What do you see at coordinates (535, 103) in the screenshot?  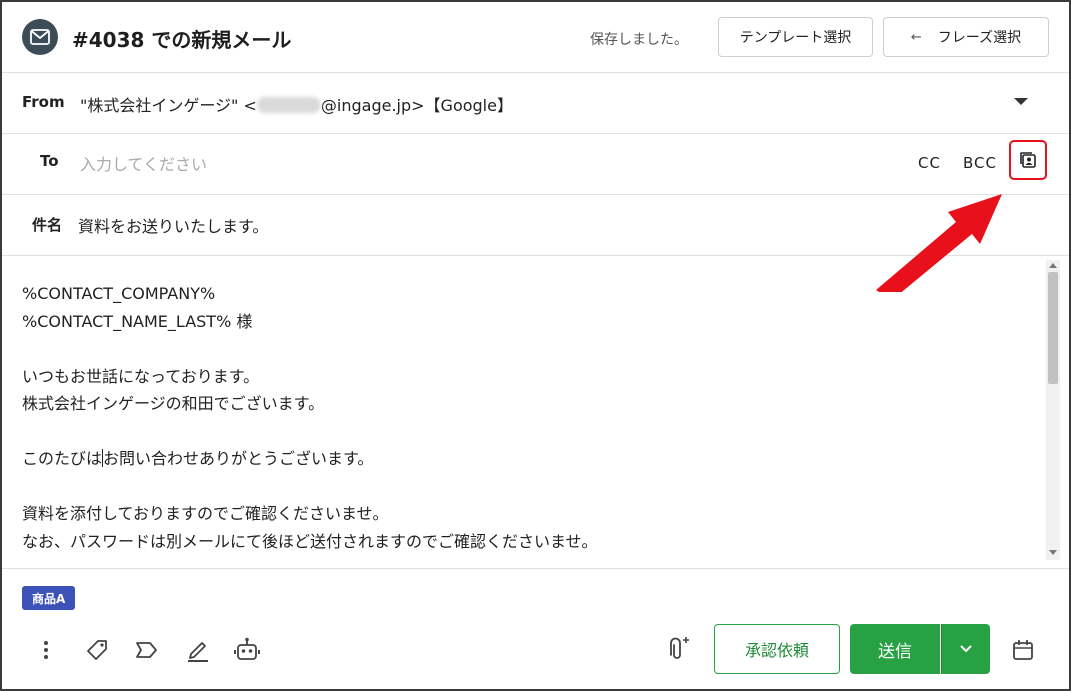 I see `from-row: From "株式会社インゲージ" < @ingage.jp>【Google】` at bounding box center [535, 103].